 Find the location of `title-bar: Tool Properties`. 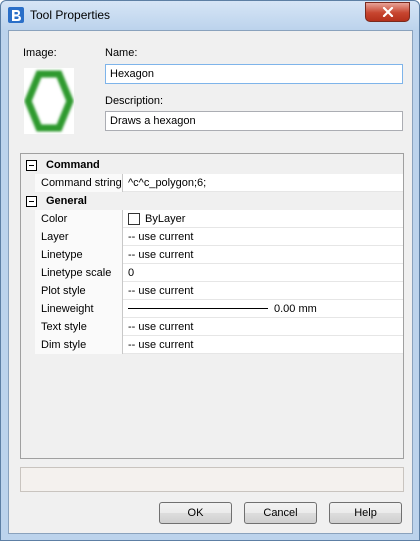

title-bar: Tool Properties is located at coordinates (210, 15).